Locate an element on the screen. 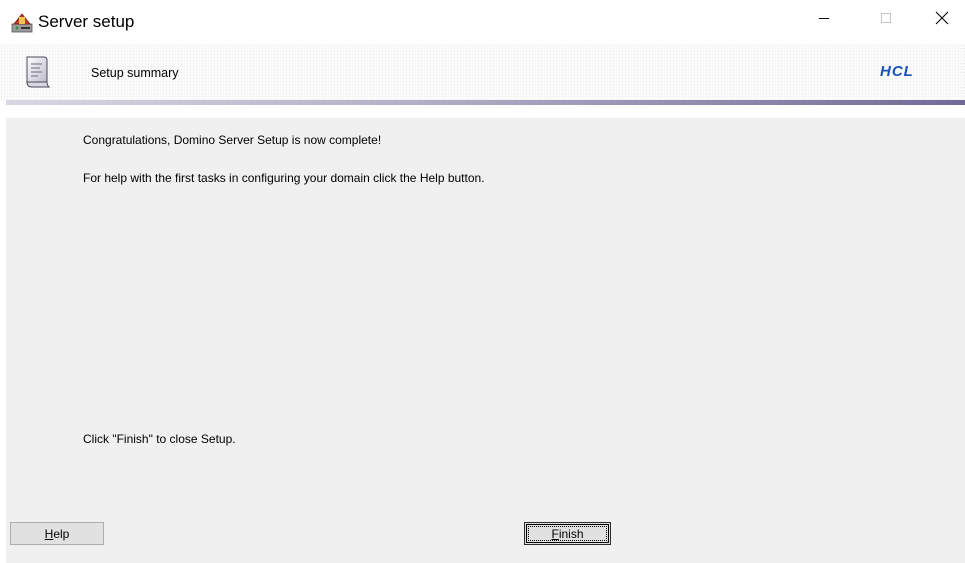 The width and height of the screenshot is (965, 563). hcl-logo: HCL is located at coordinates (897, 71).